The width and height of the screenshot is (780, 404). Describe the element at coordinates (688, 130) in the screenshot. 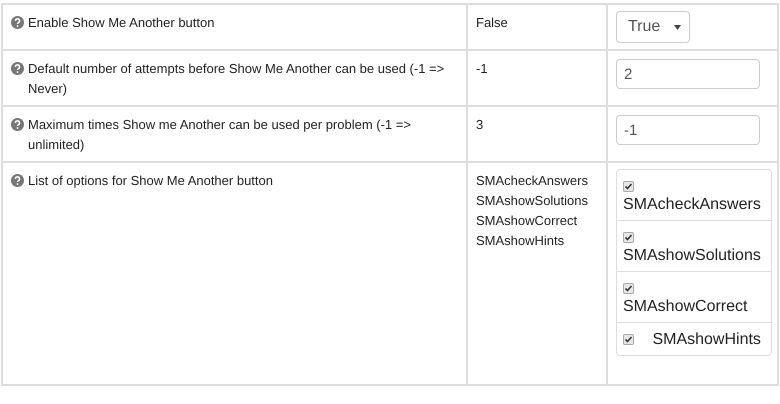

I see `input-field: -1` at that location.